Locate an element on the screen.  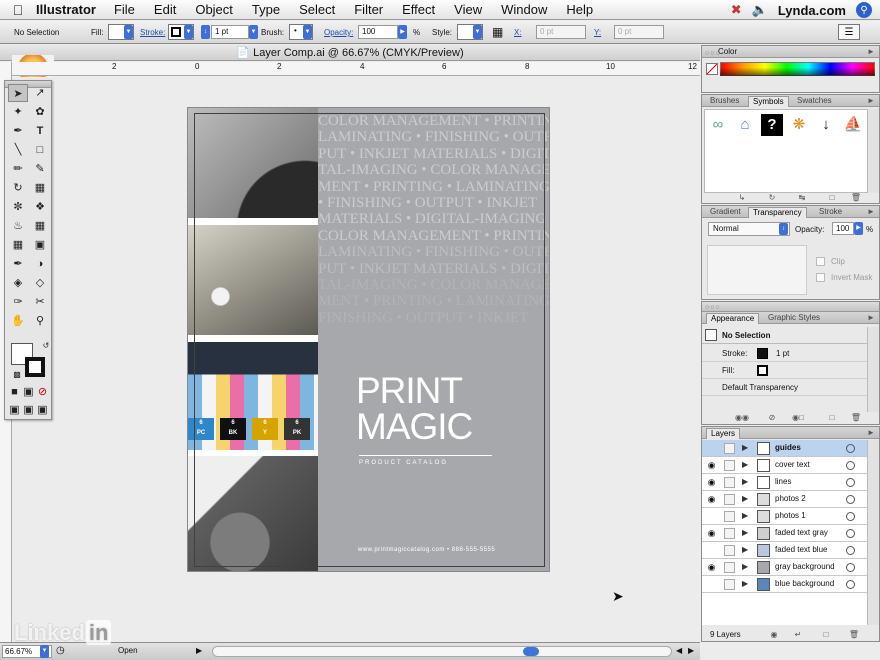
x-field: 0 pt is located at coordinates (561, 32).